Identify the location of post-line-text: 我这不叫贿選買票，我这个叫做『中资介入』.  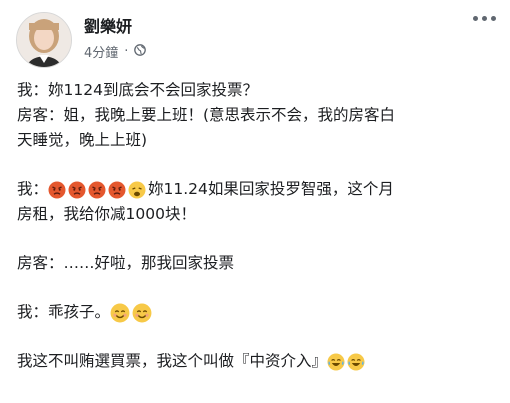
(172, 361).